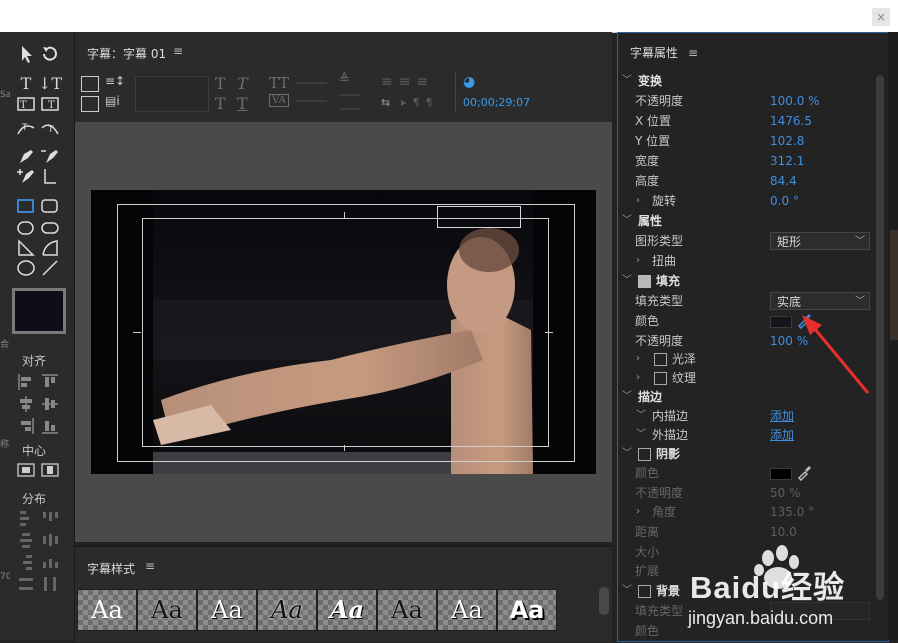  Describe the element at coordinates (26, 228) in the screenshot. I see `clipped-corner-rectangle-tool-icon` at that location.